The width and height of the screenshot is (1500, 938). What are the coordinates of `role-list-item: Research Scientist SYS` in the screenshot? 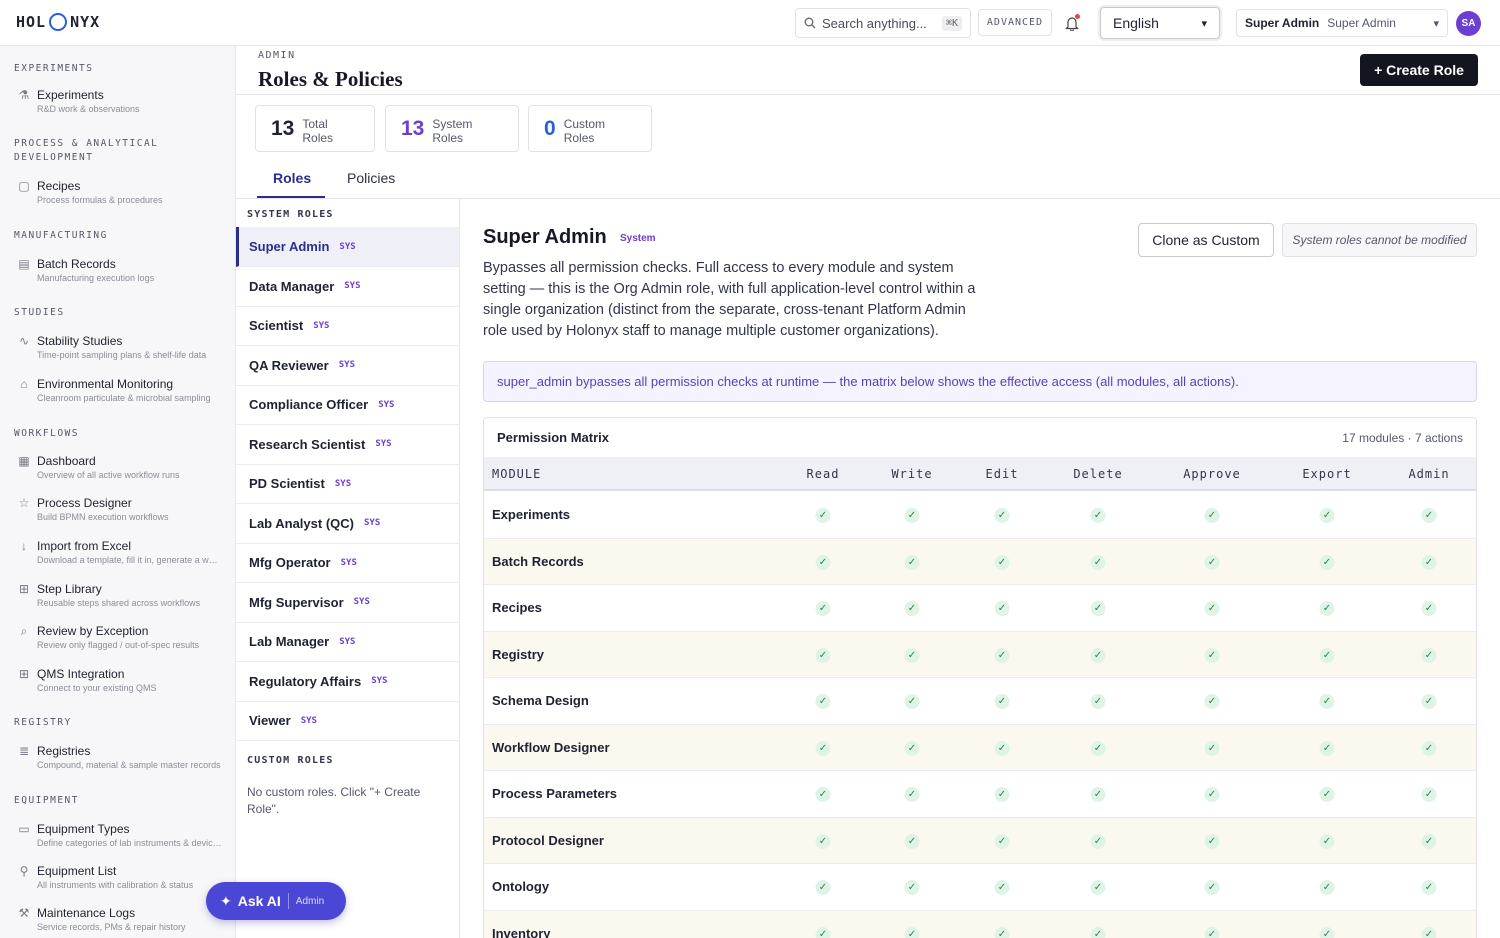 It's located at (347, 445).